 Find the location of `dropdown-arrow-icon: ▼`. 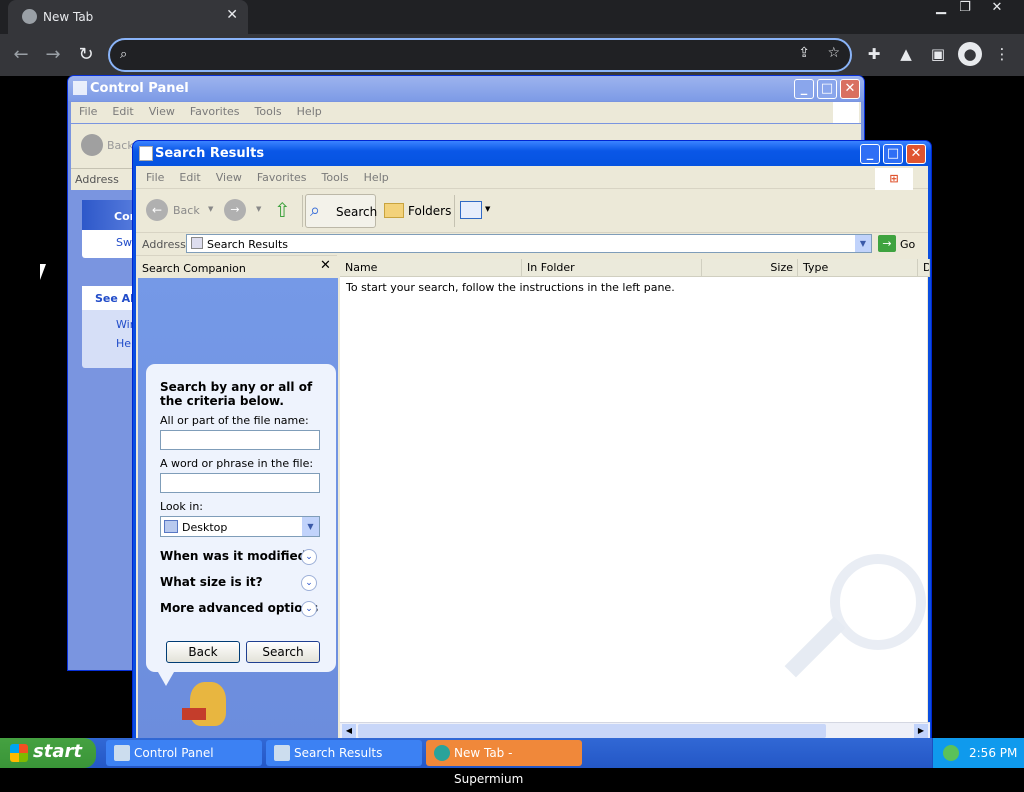

dropdown-arrow-icon: ▼ is located at coordinates (310, 526).